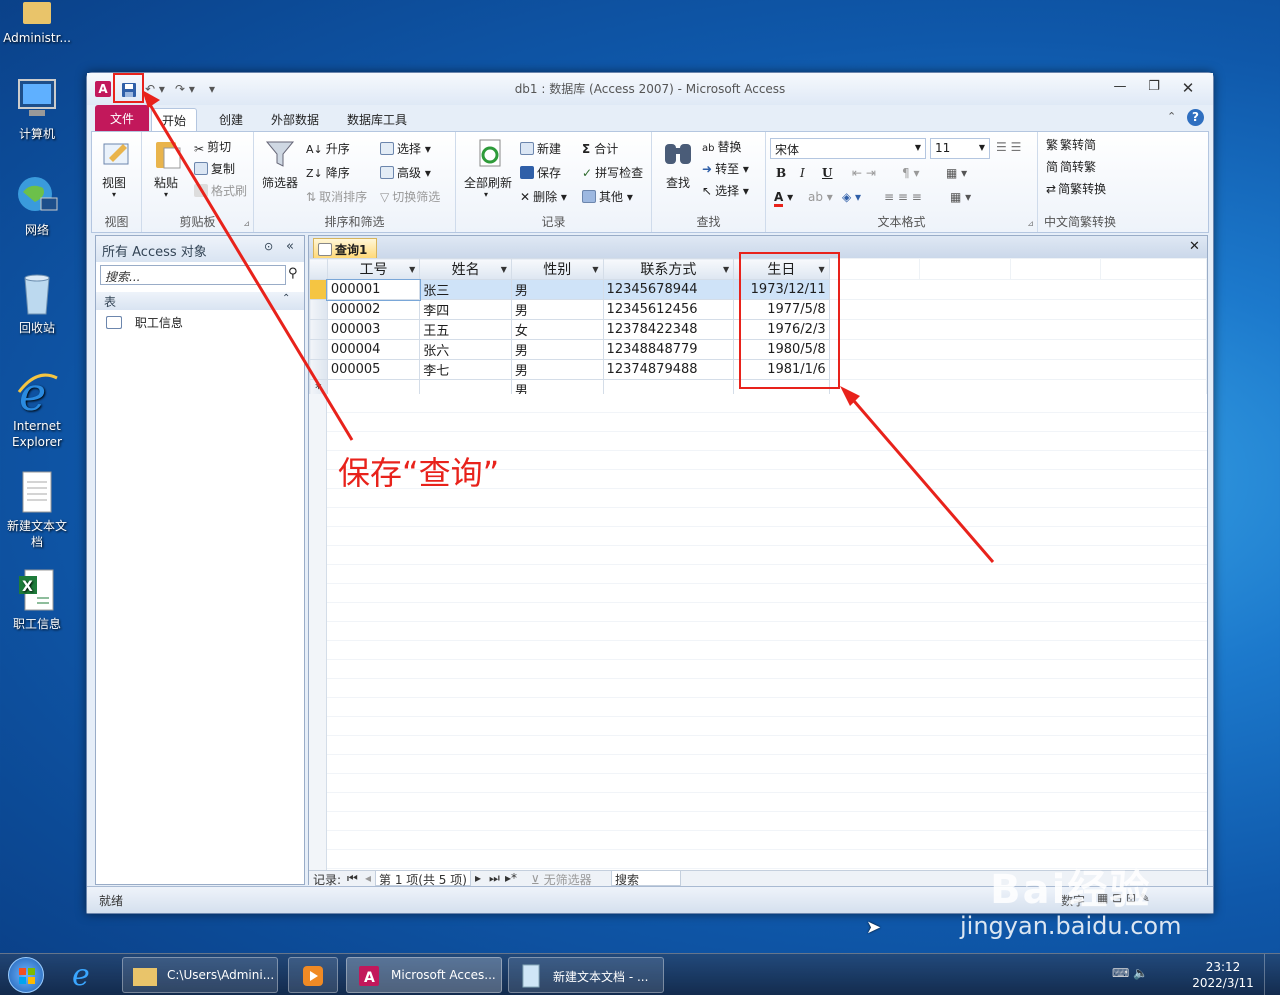 The height and width of the screenshot is (995, 1280). Describe the element at coordinates (465, 289) in the screenshot. I see `cell: 张三` at that location.